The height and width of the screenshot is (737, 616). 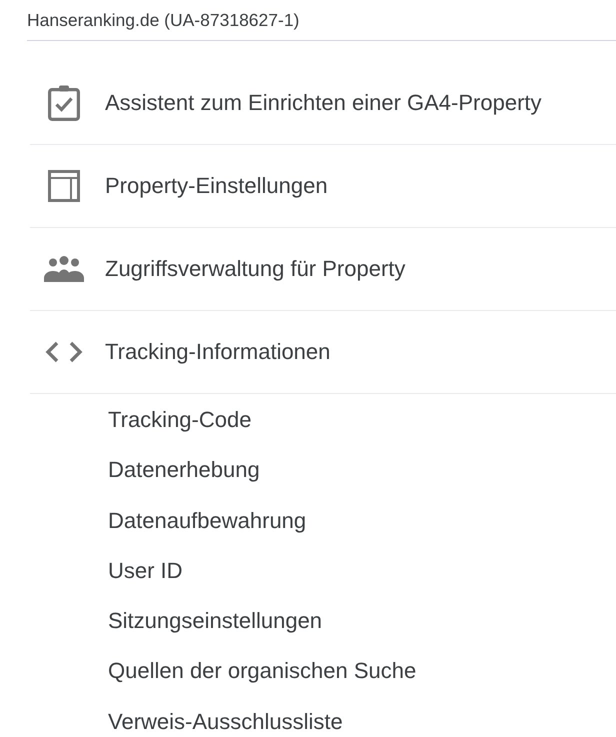 What do you see at coordinates (180, 420) in the screenshot?
I see `submenu-item: Tracking-Code` at bounding box center [180, 420].